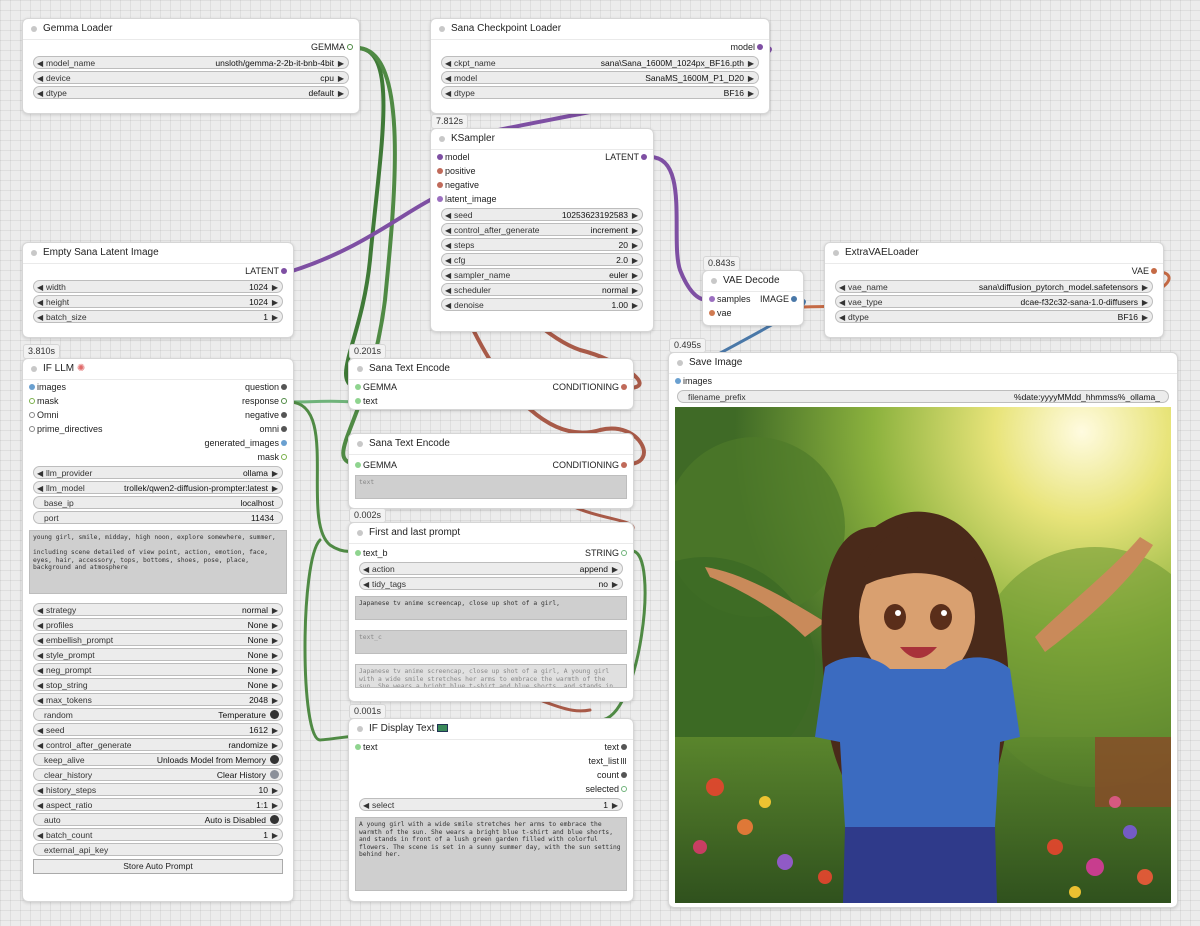  I want to click on api-key-field: external_api_key, so click(158, 849).